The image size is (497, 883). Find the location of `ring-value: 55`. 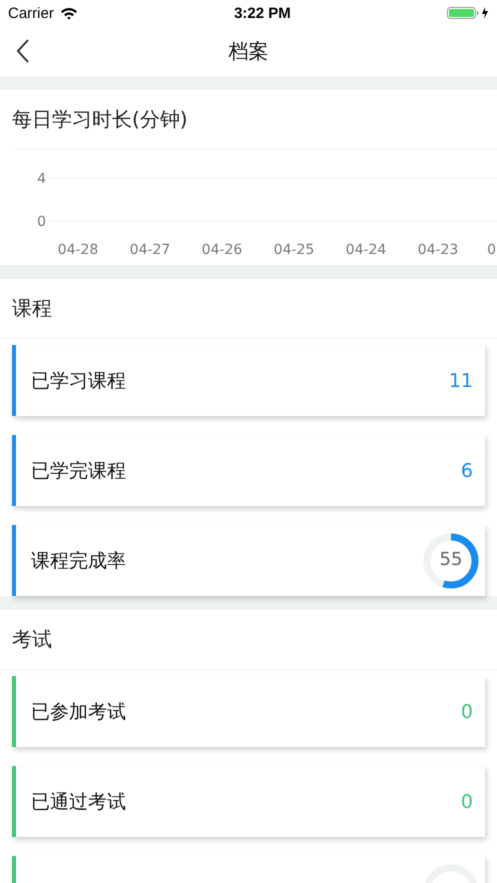

ring-value: 55 is located at coordinates (451, 559).